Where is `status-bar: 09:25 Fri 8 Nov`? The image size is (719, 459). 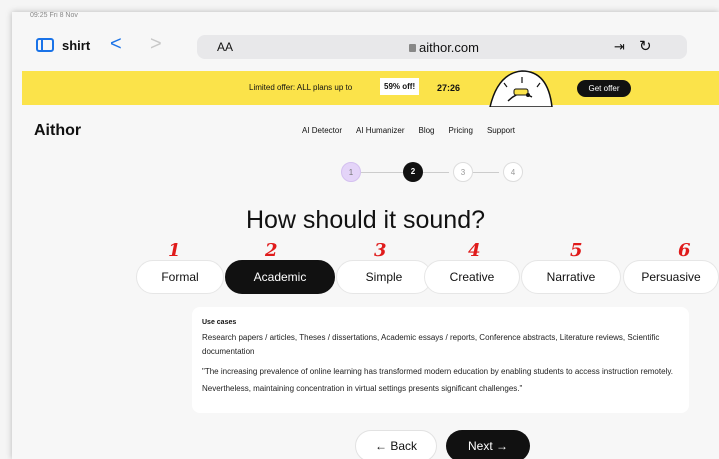 status-bar: 09:25 Fri 8 Nov is located at coordinates (54, 15).